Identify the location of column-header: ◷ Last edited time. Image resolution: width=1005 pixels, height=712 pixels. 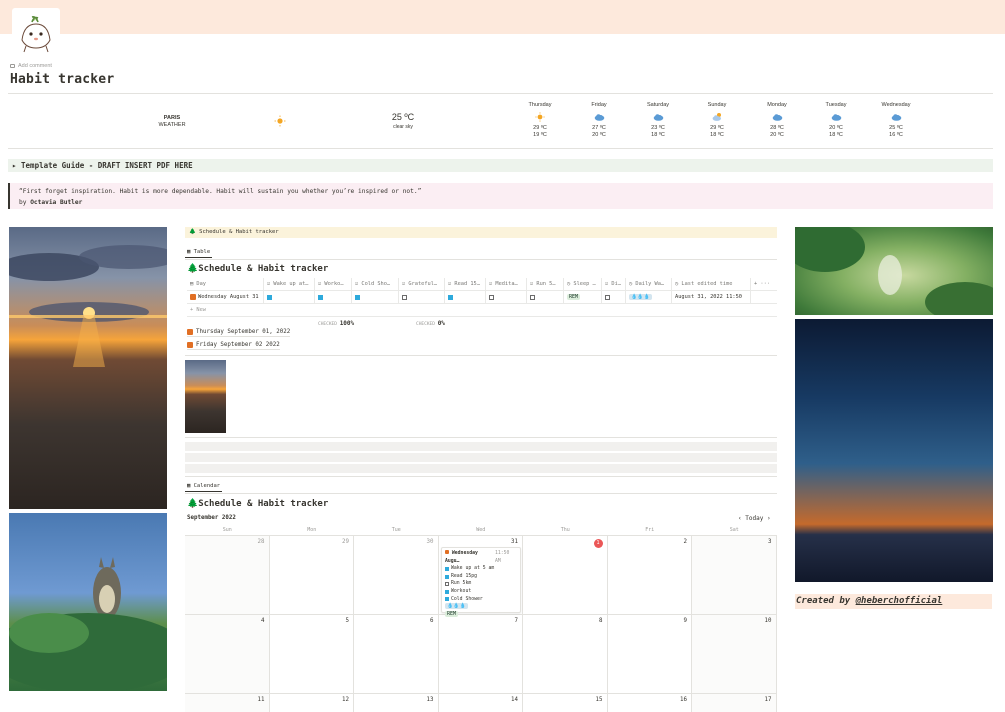
(711, 284).